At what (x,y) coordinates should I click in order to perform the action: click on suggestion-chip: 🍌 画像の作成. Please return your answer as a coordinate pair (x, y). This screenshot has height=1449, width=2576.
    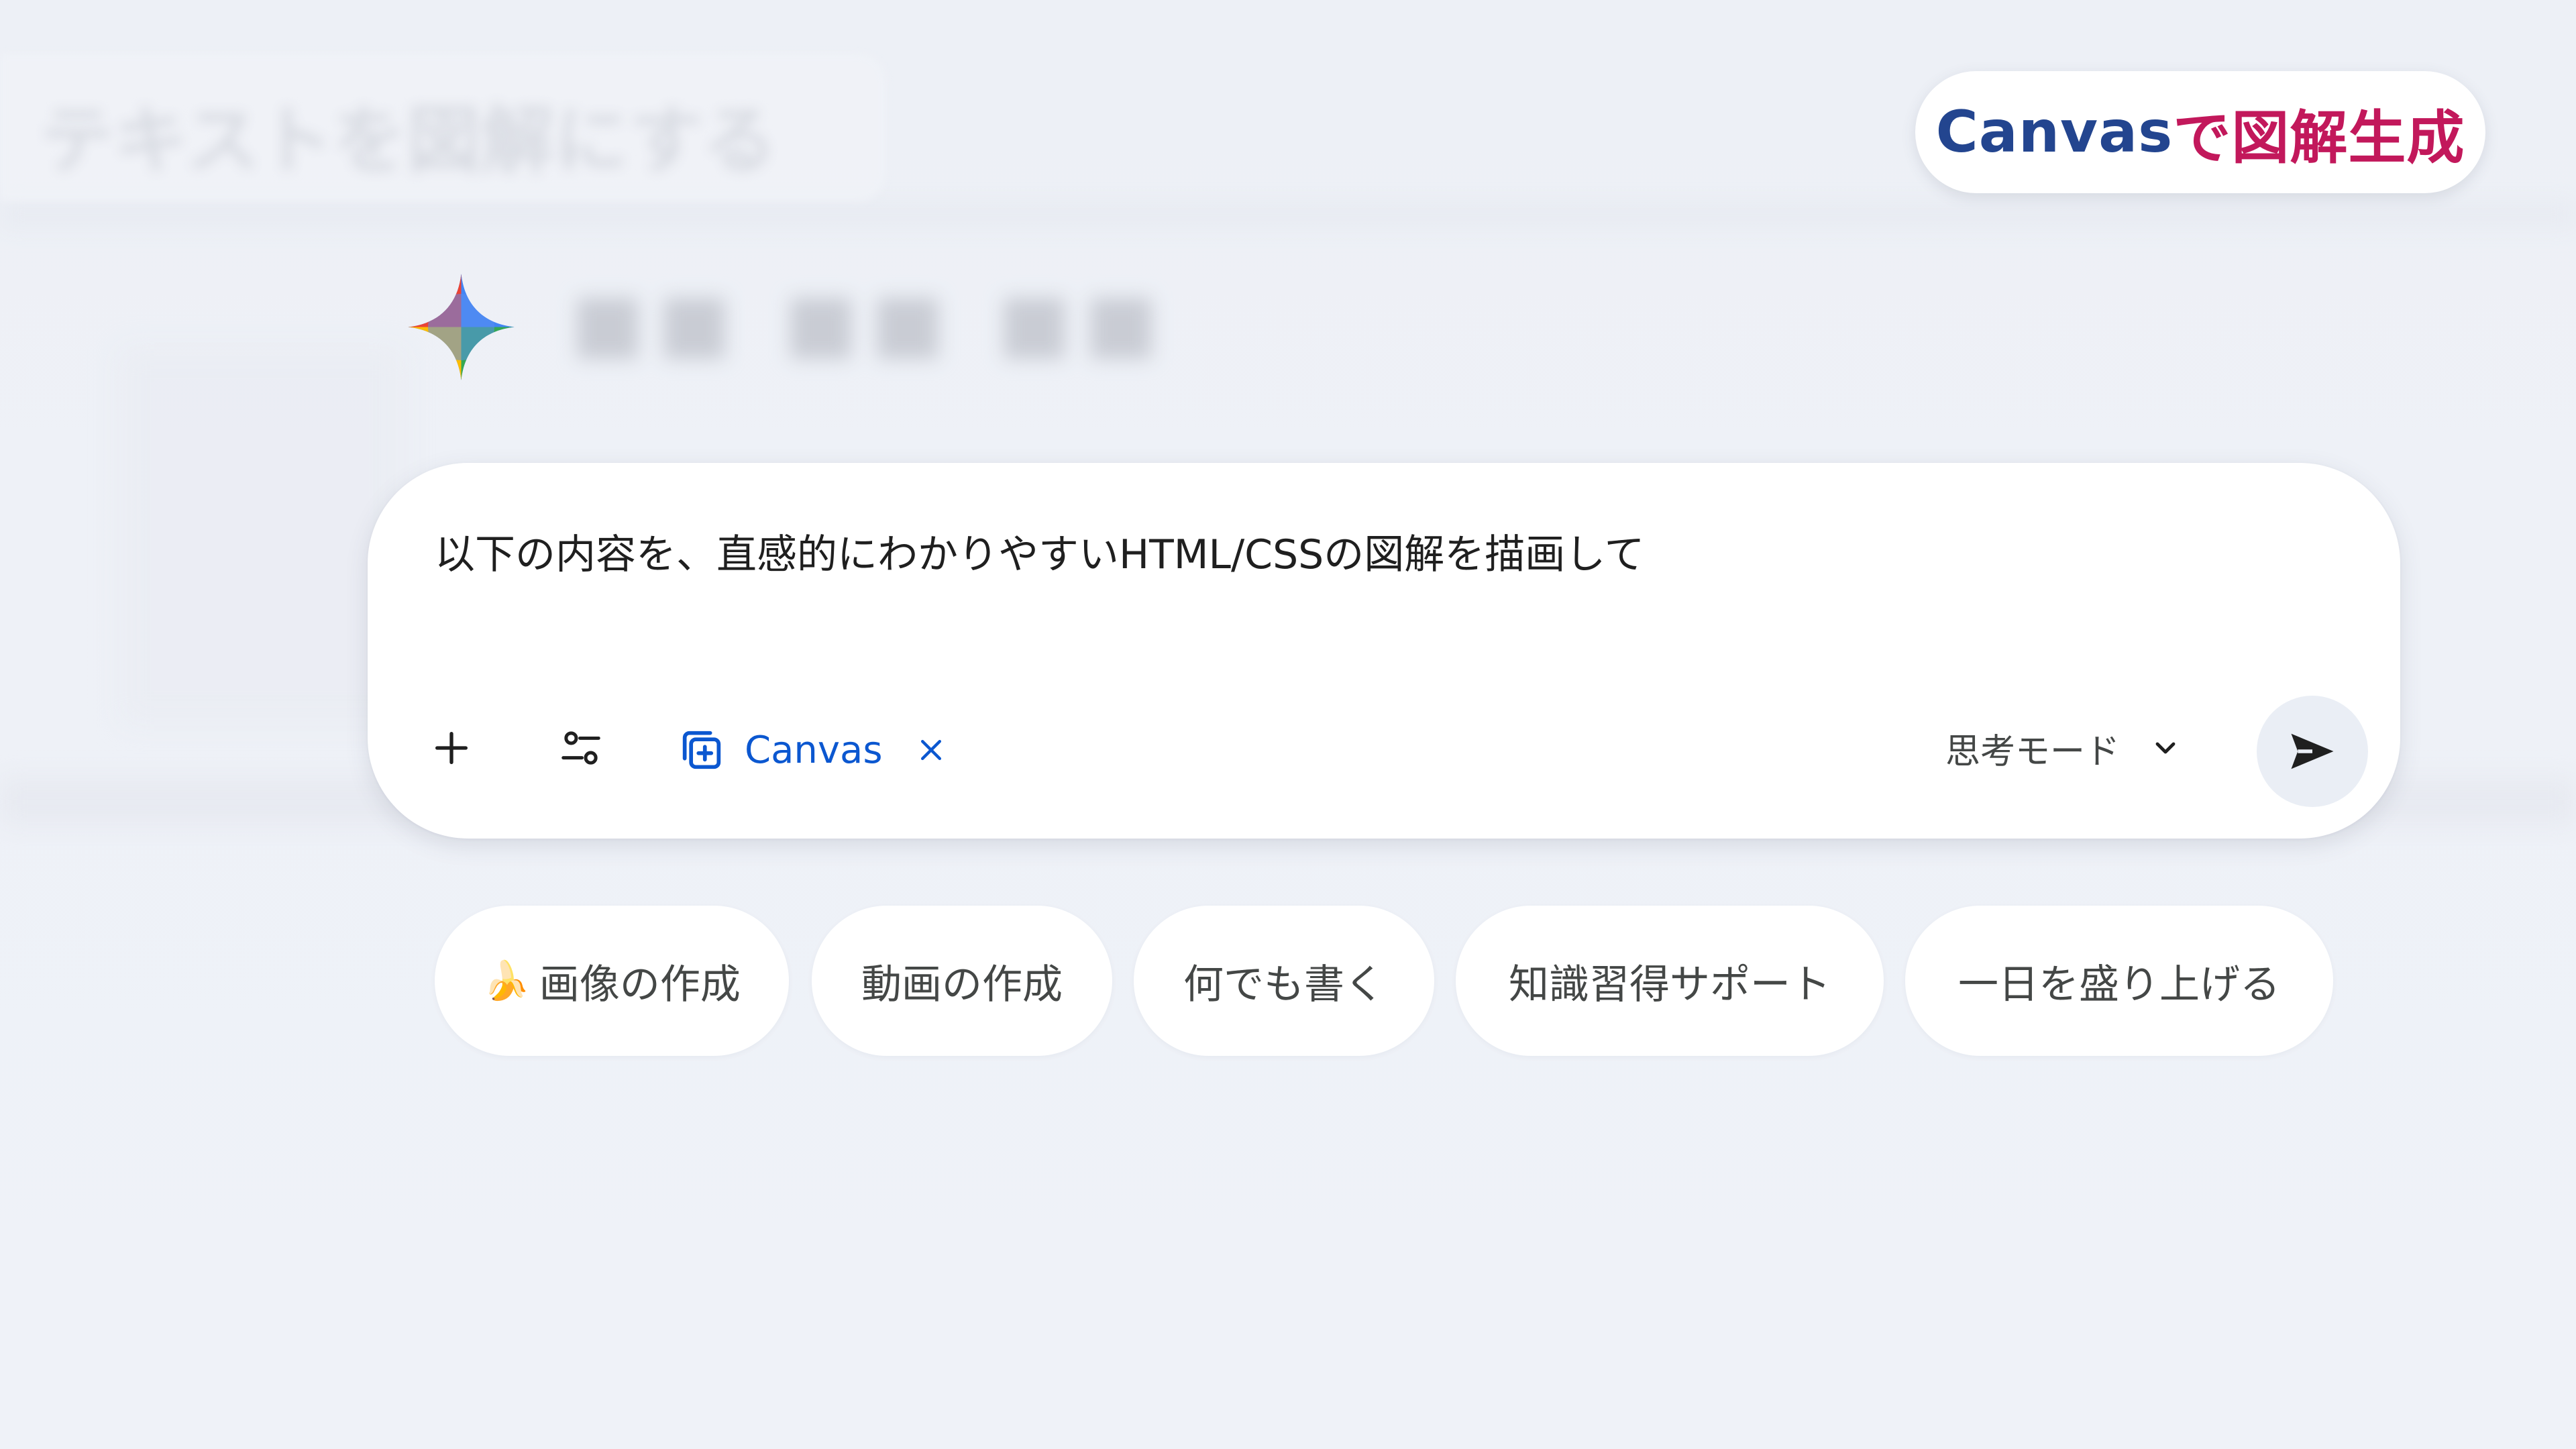
    Looking at the image, I should click on (612, 981).